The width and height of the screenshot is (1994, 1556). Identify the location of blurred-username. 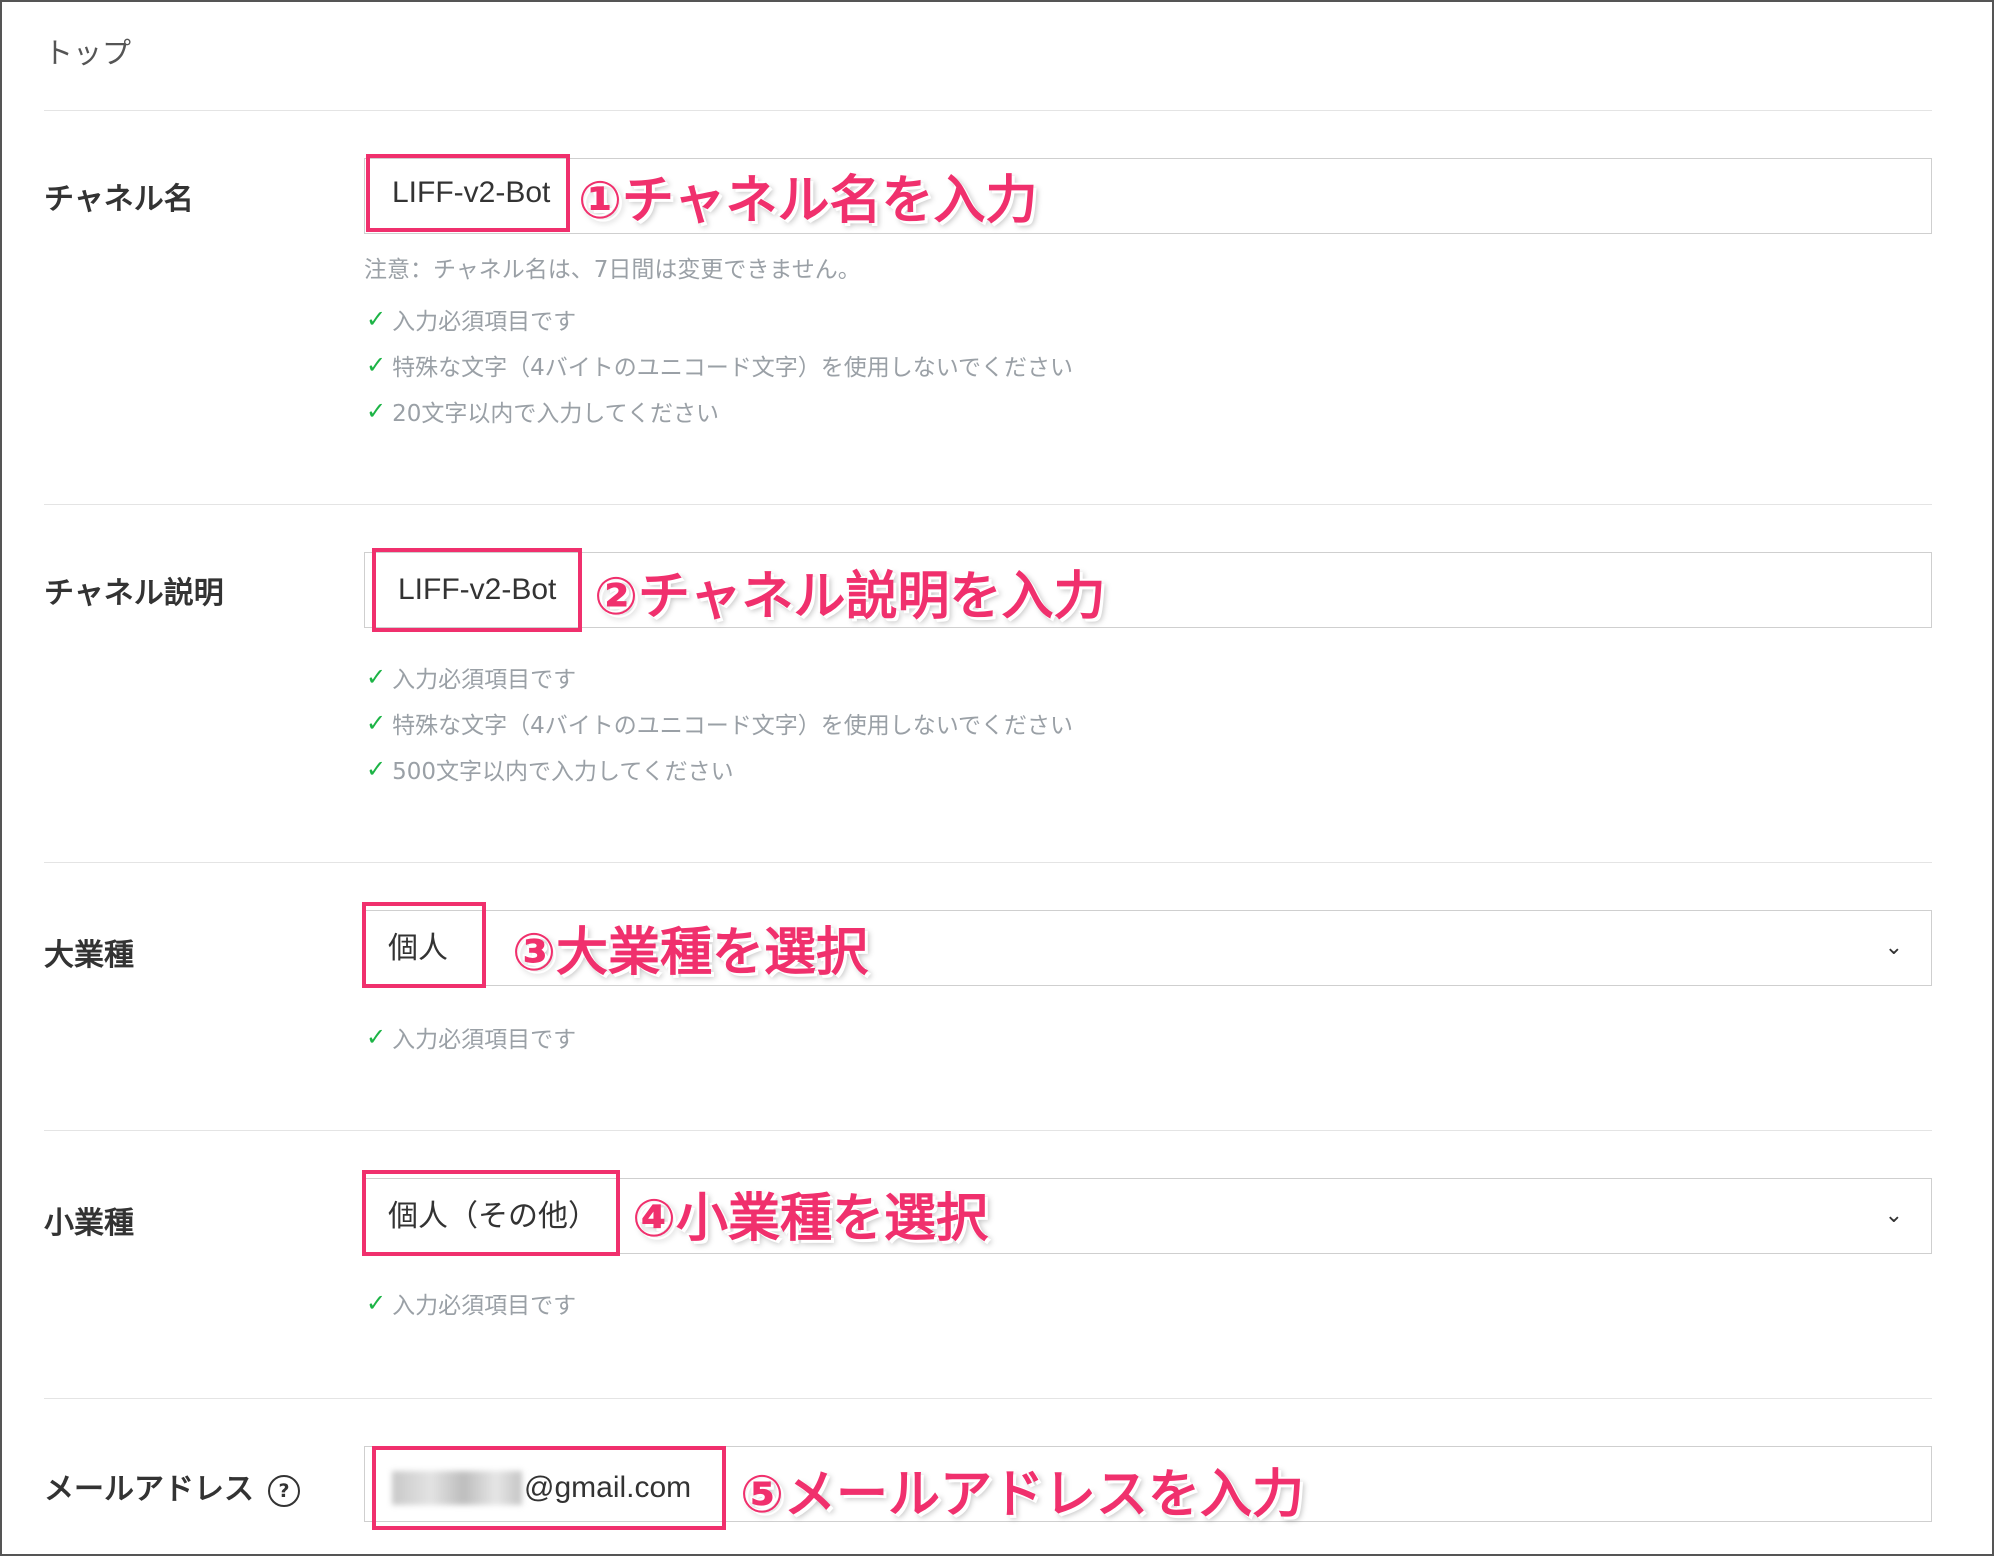
(457, 1488).